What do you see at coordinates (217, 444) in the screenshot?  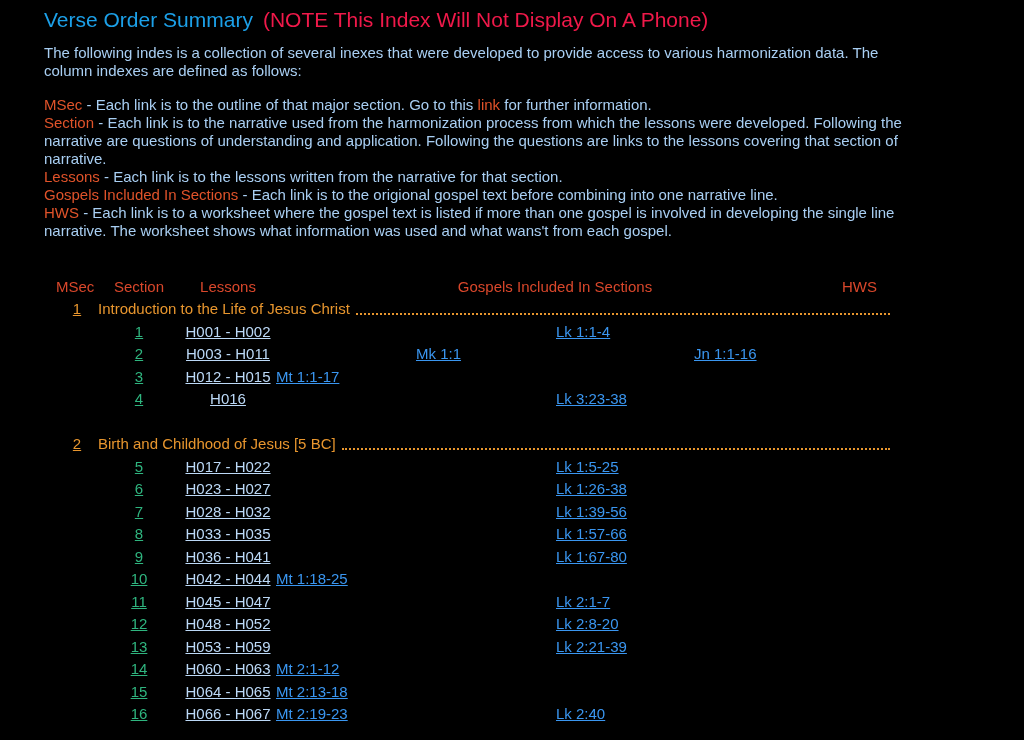 I see `section-title: Birth and Childhood of Jesus [5 BC]` at bounding box center [217, 444].